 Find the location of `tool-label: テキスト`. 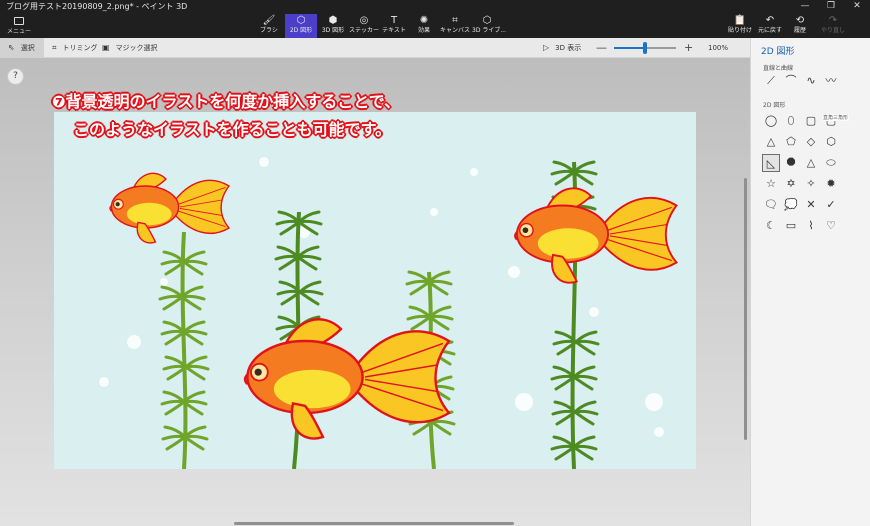

tool-label: テキスト is located at coordinates (394, 30).